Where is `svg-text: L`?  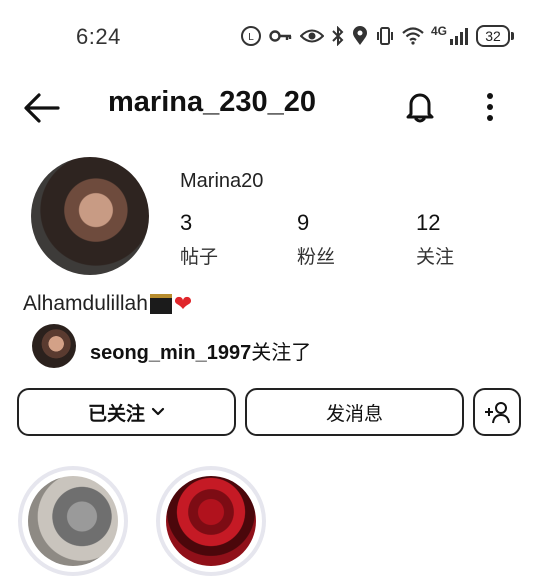
svg-text: L is located at coordinates (251, 37).